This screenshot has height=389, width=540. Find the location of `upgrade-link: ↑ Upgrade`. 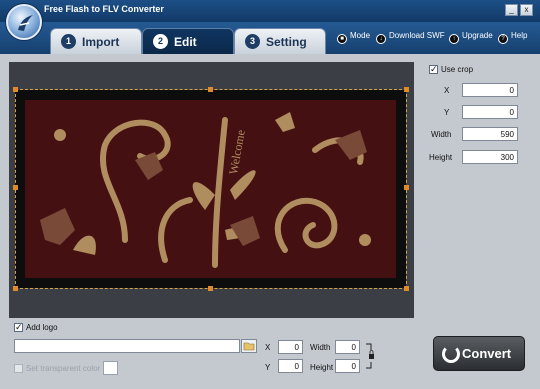

upgrade-link: ↑ Upgrade is located at coordinates (471, 37).